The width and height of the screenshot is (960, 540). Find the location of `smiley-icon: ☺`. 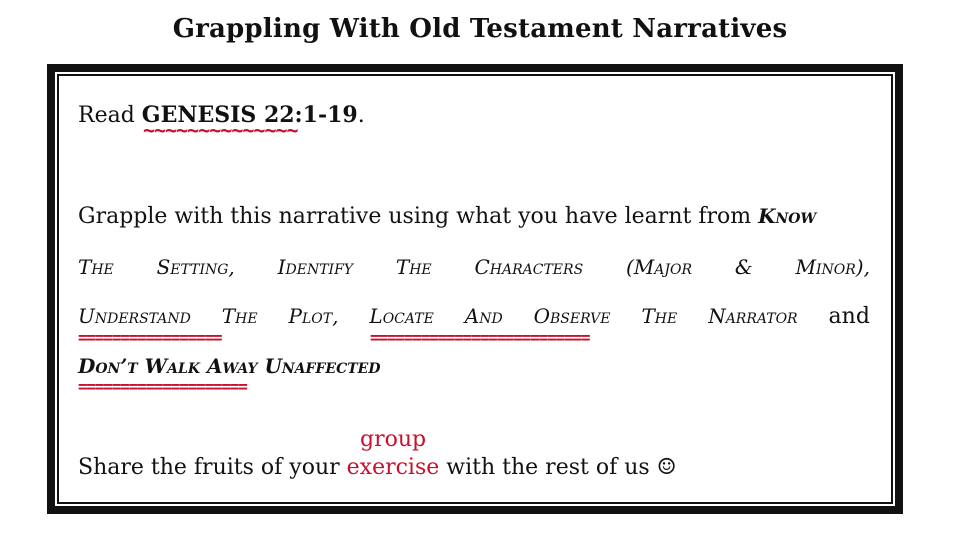

smiley-icon: ☺ is located at coordinates (666, 467).